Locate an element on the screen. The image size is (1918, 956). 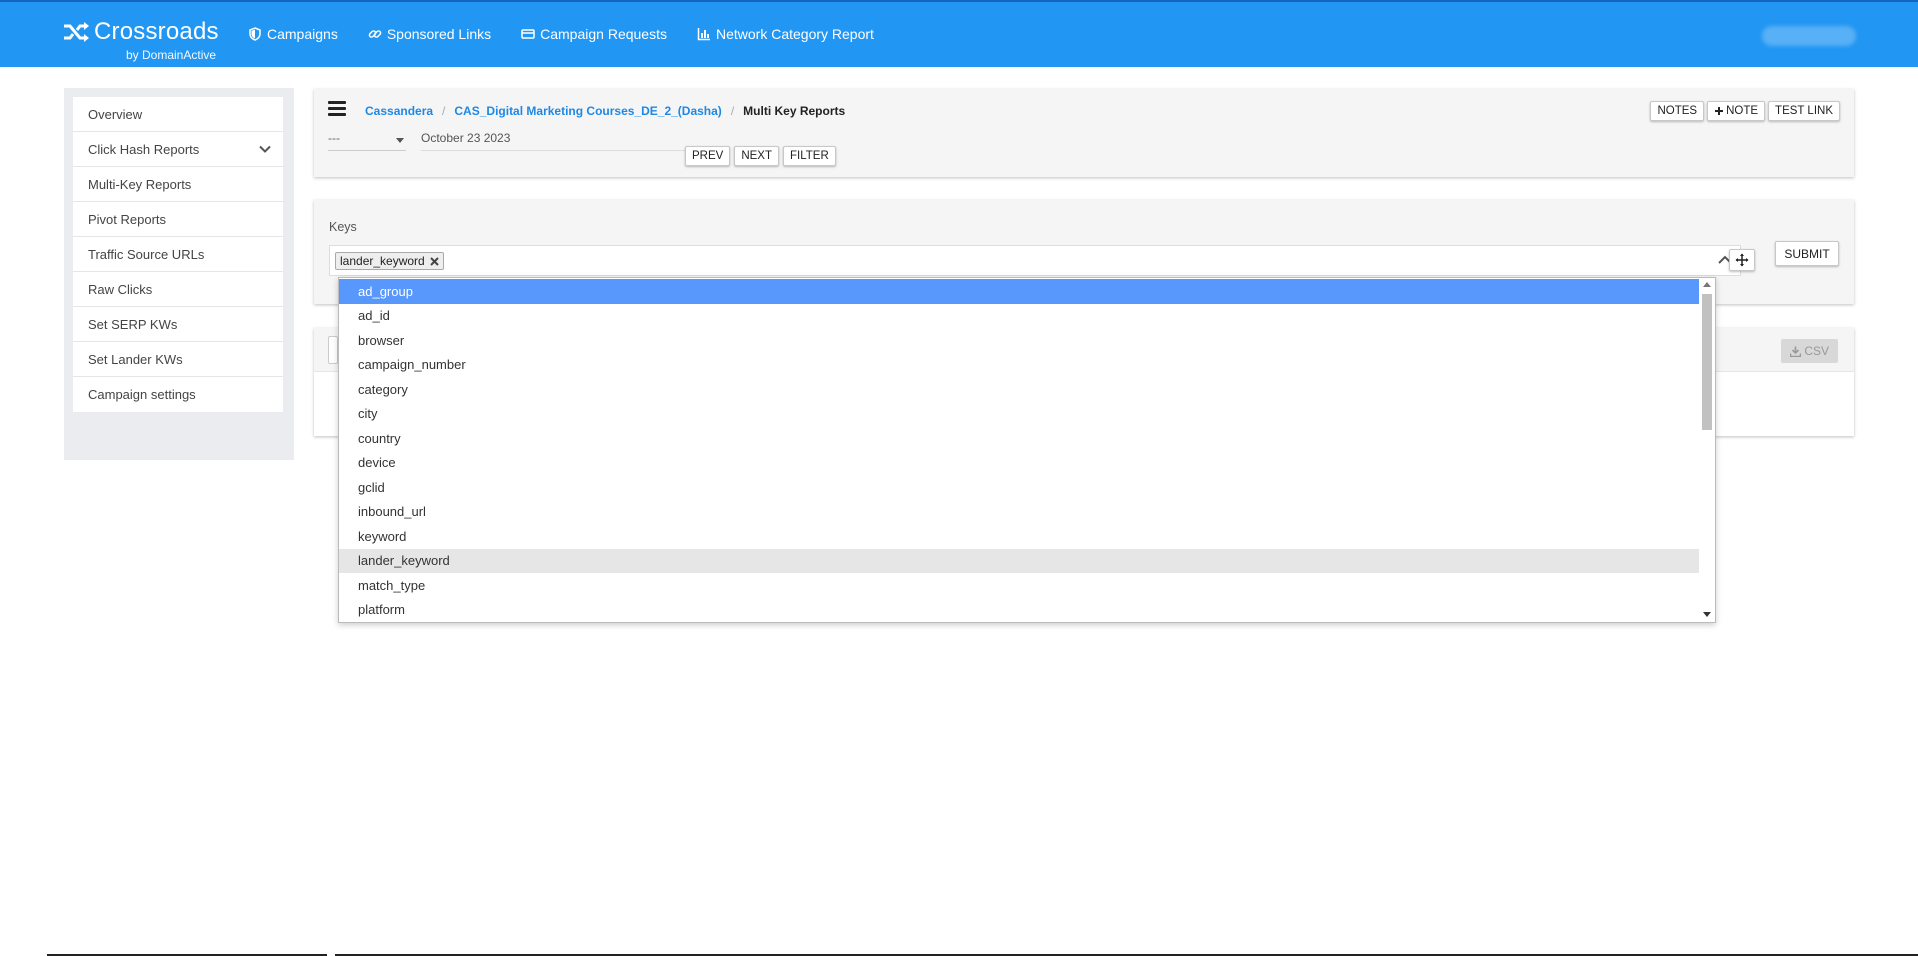
link-icon is located at coordinates (375, 34).